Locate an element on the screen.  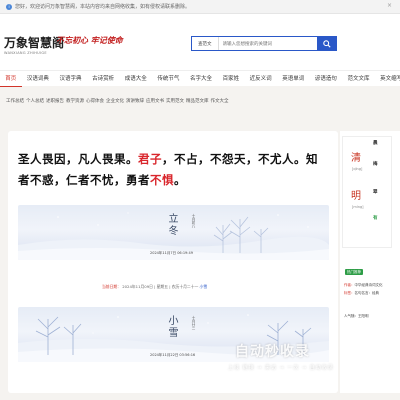
nav-item-abbreviations: 英文缩写 is located at coordinates (387, 79).